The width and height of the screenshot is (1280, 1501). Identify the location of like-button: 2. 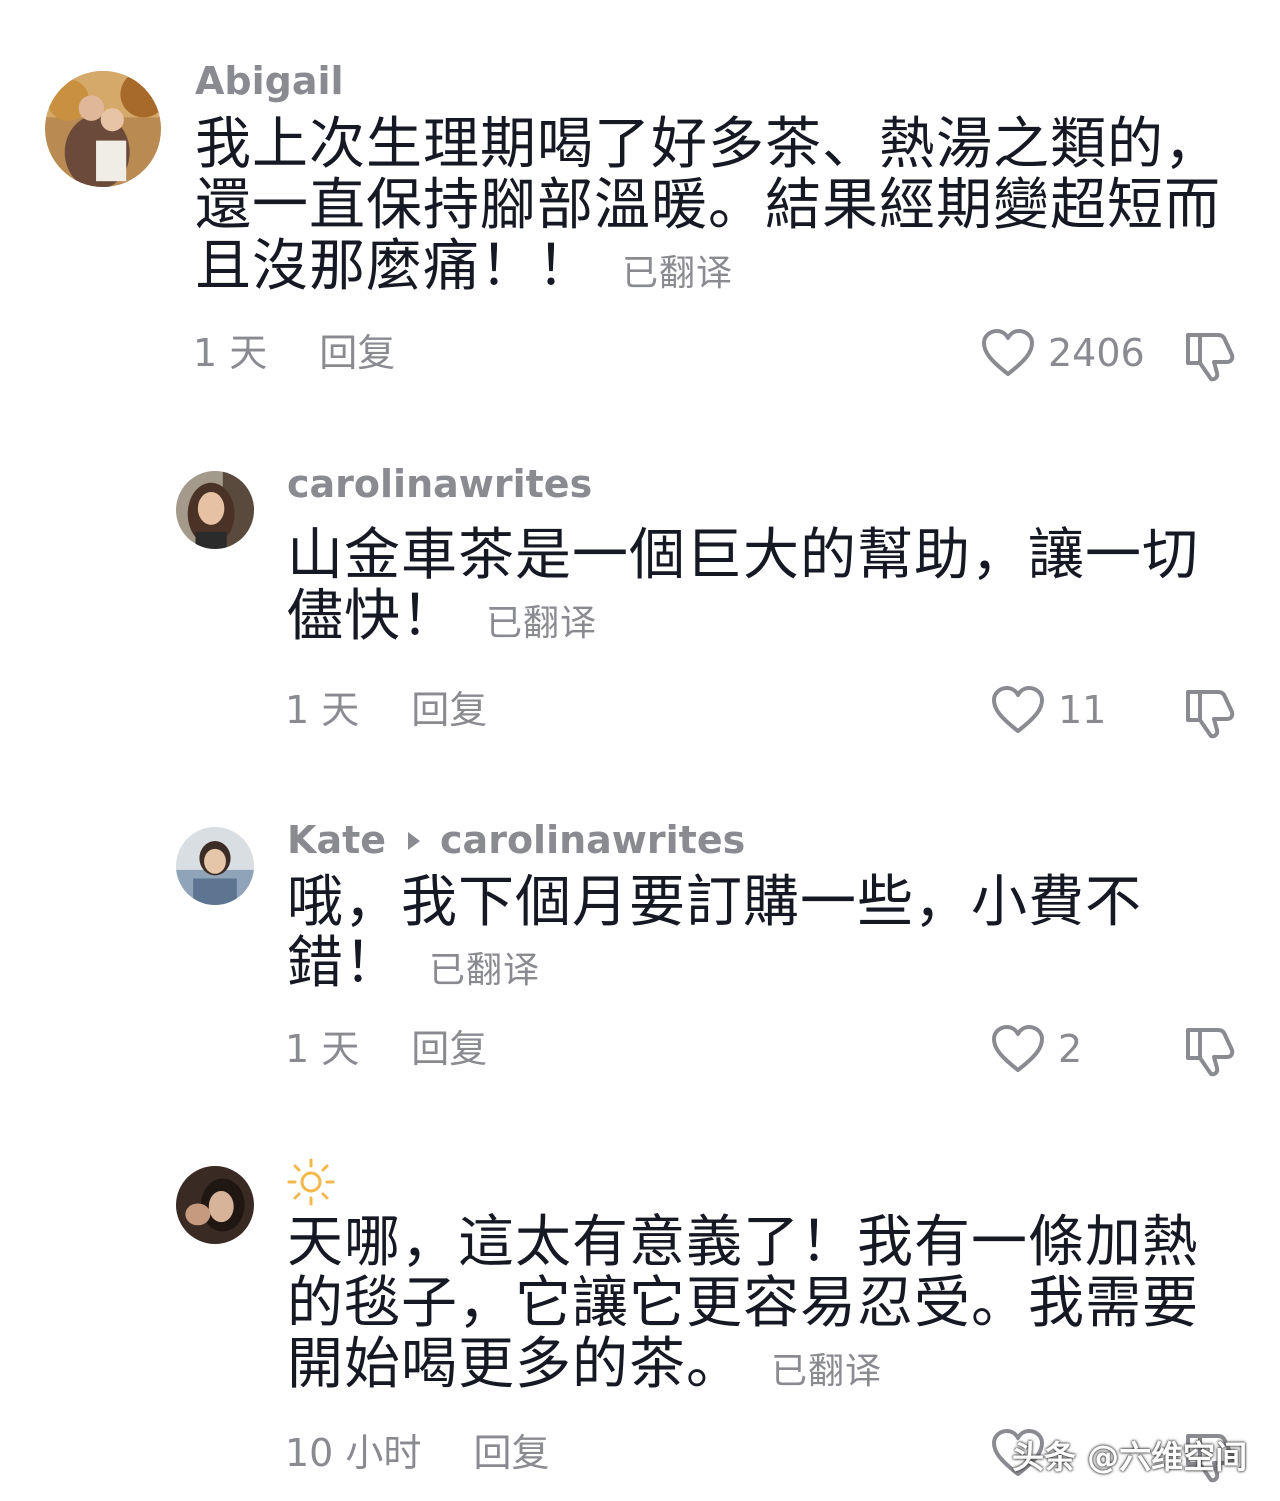
(1036, 1049).